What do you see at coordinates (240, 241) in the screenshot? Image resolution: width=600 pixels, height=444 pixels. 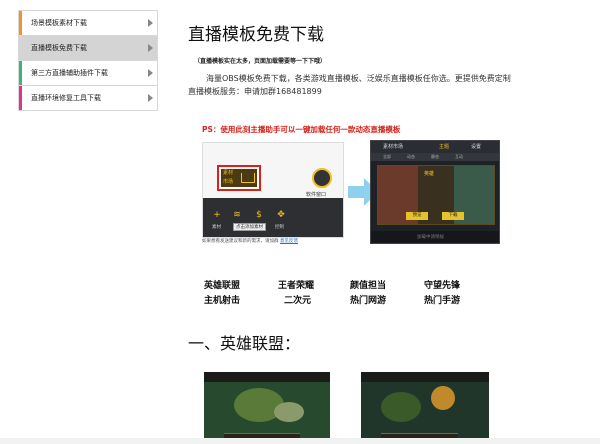 I see `feedback-hint-text: 如果想看发送建议和新的需求，请加群` at bounding box center [240, 241].